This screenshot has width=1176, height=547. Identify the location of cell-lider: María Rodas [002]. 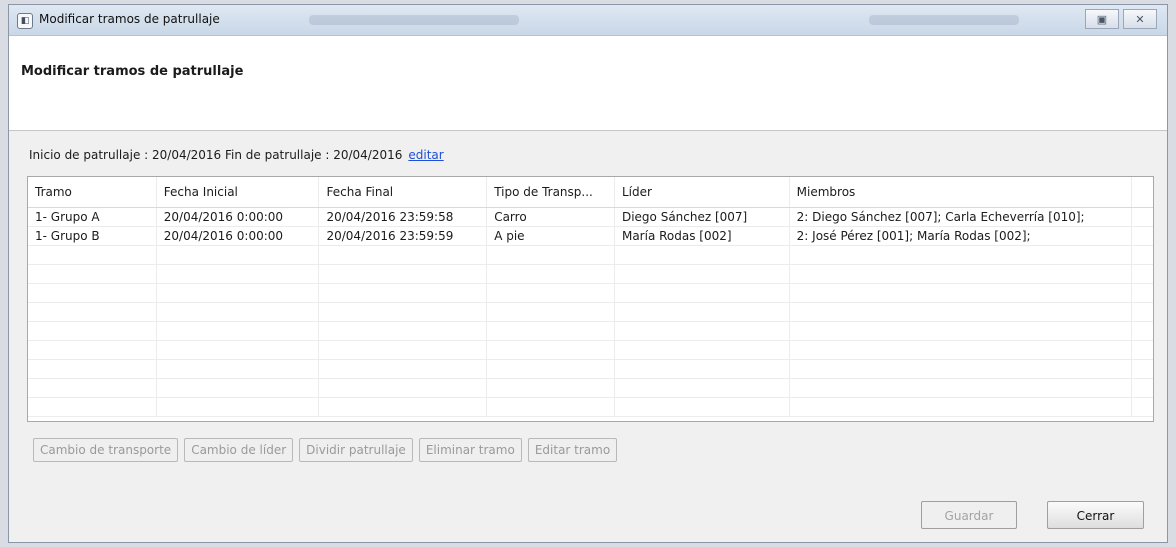
(702, 236).